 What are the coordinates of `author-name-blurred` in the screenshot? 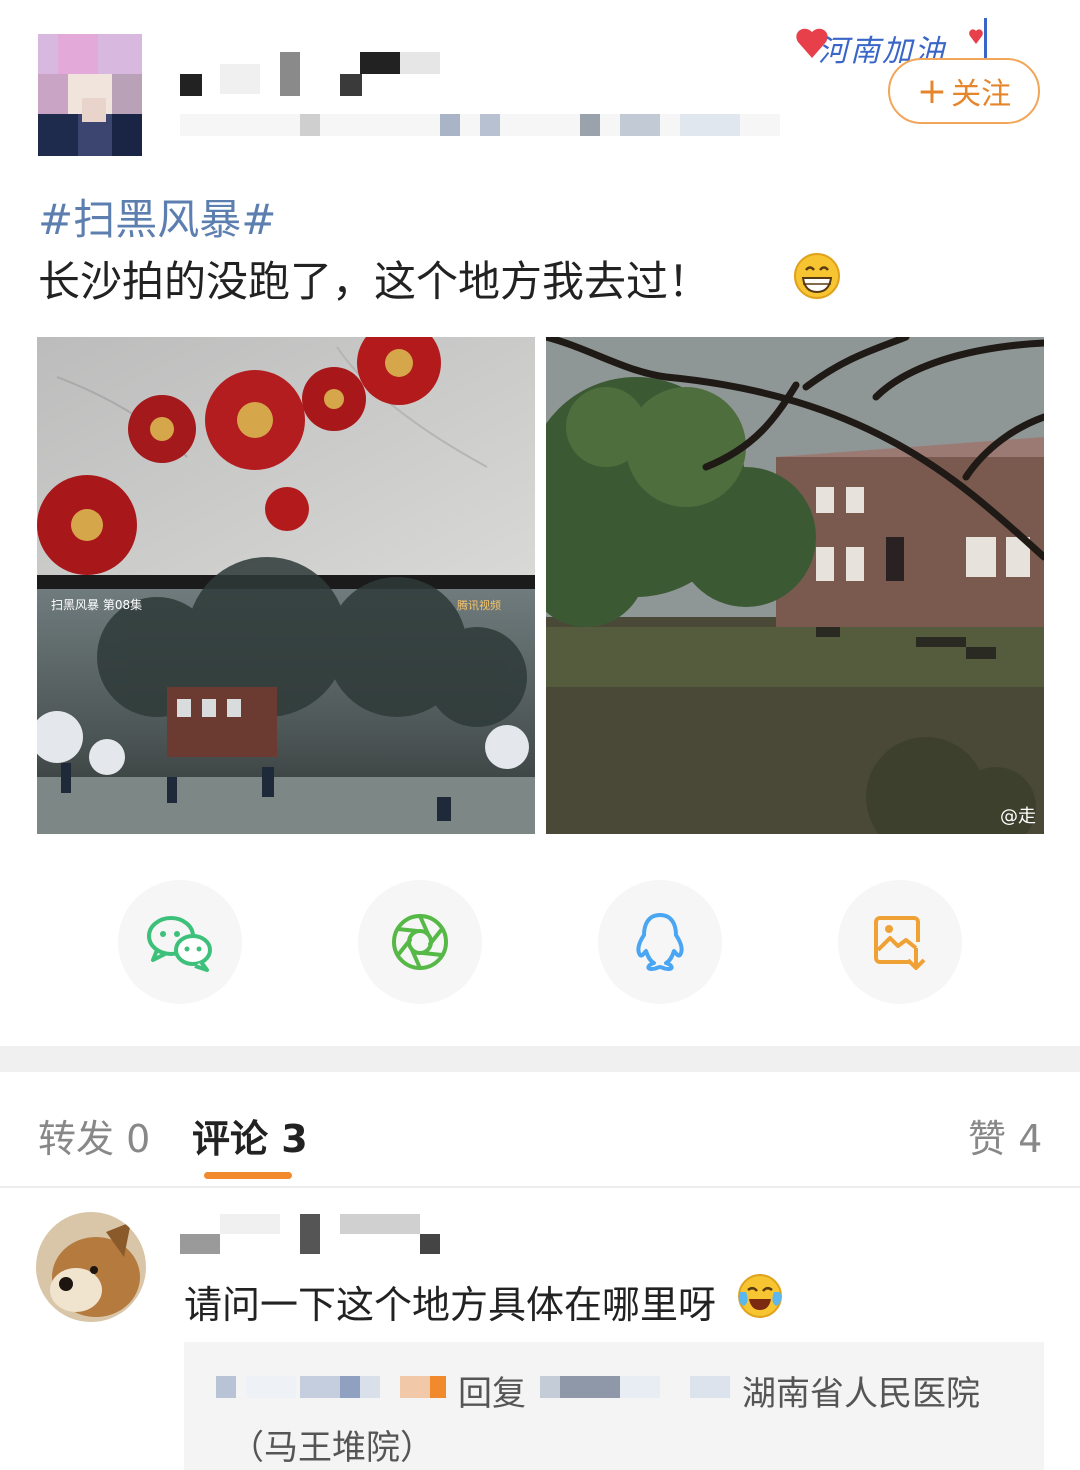 It's located at (325, 75).